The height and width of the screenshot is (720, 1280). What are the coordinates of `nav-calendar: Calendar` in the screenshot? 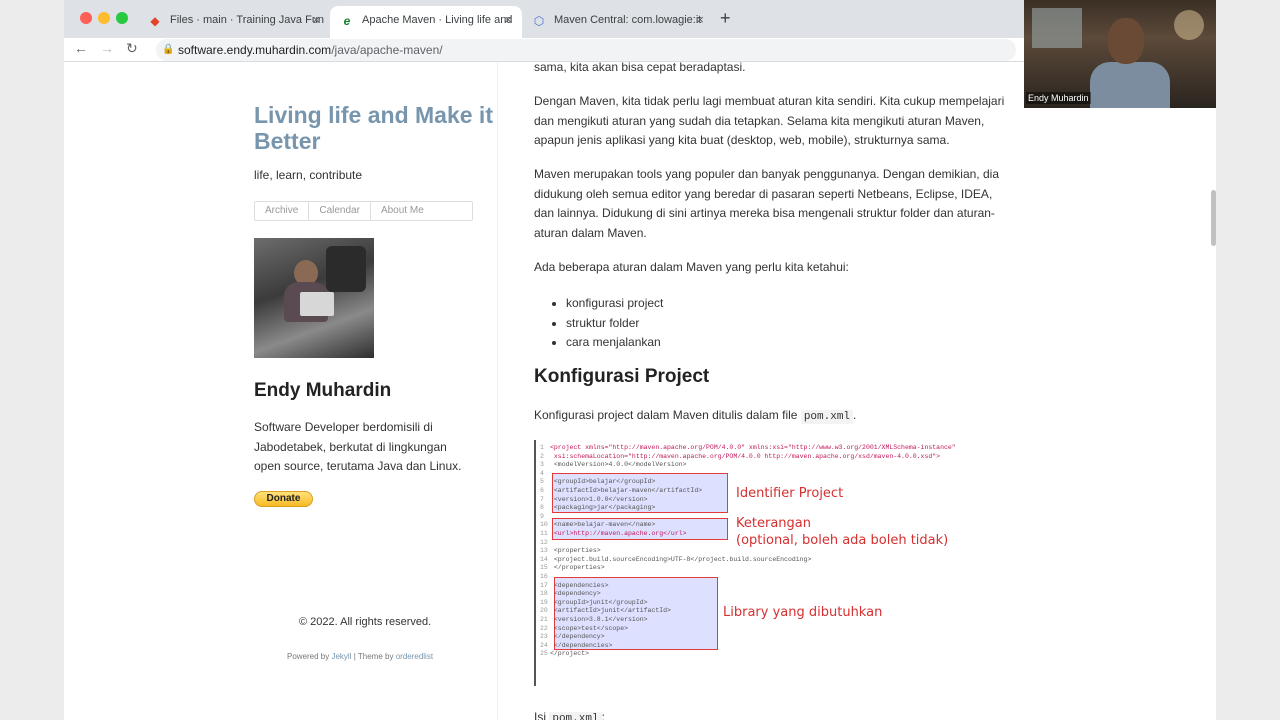 It's located at (340, 211).